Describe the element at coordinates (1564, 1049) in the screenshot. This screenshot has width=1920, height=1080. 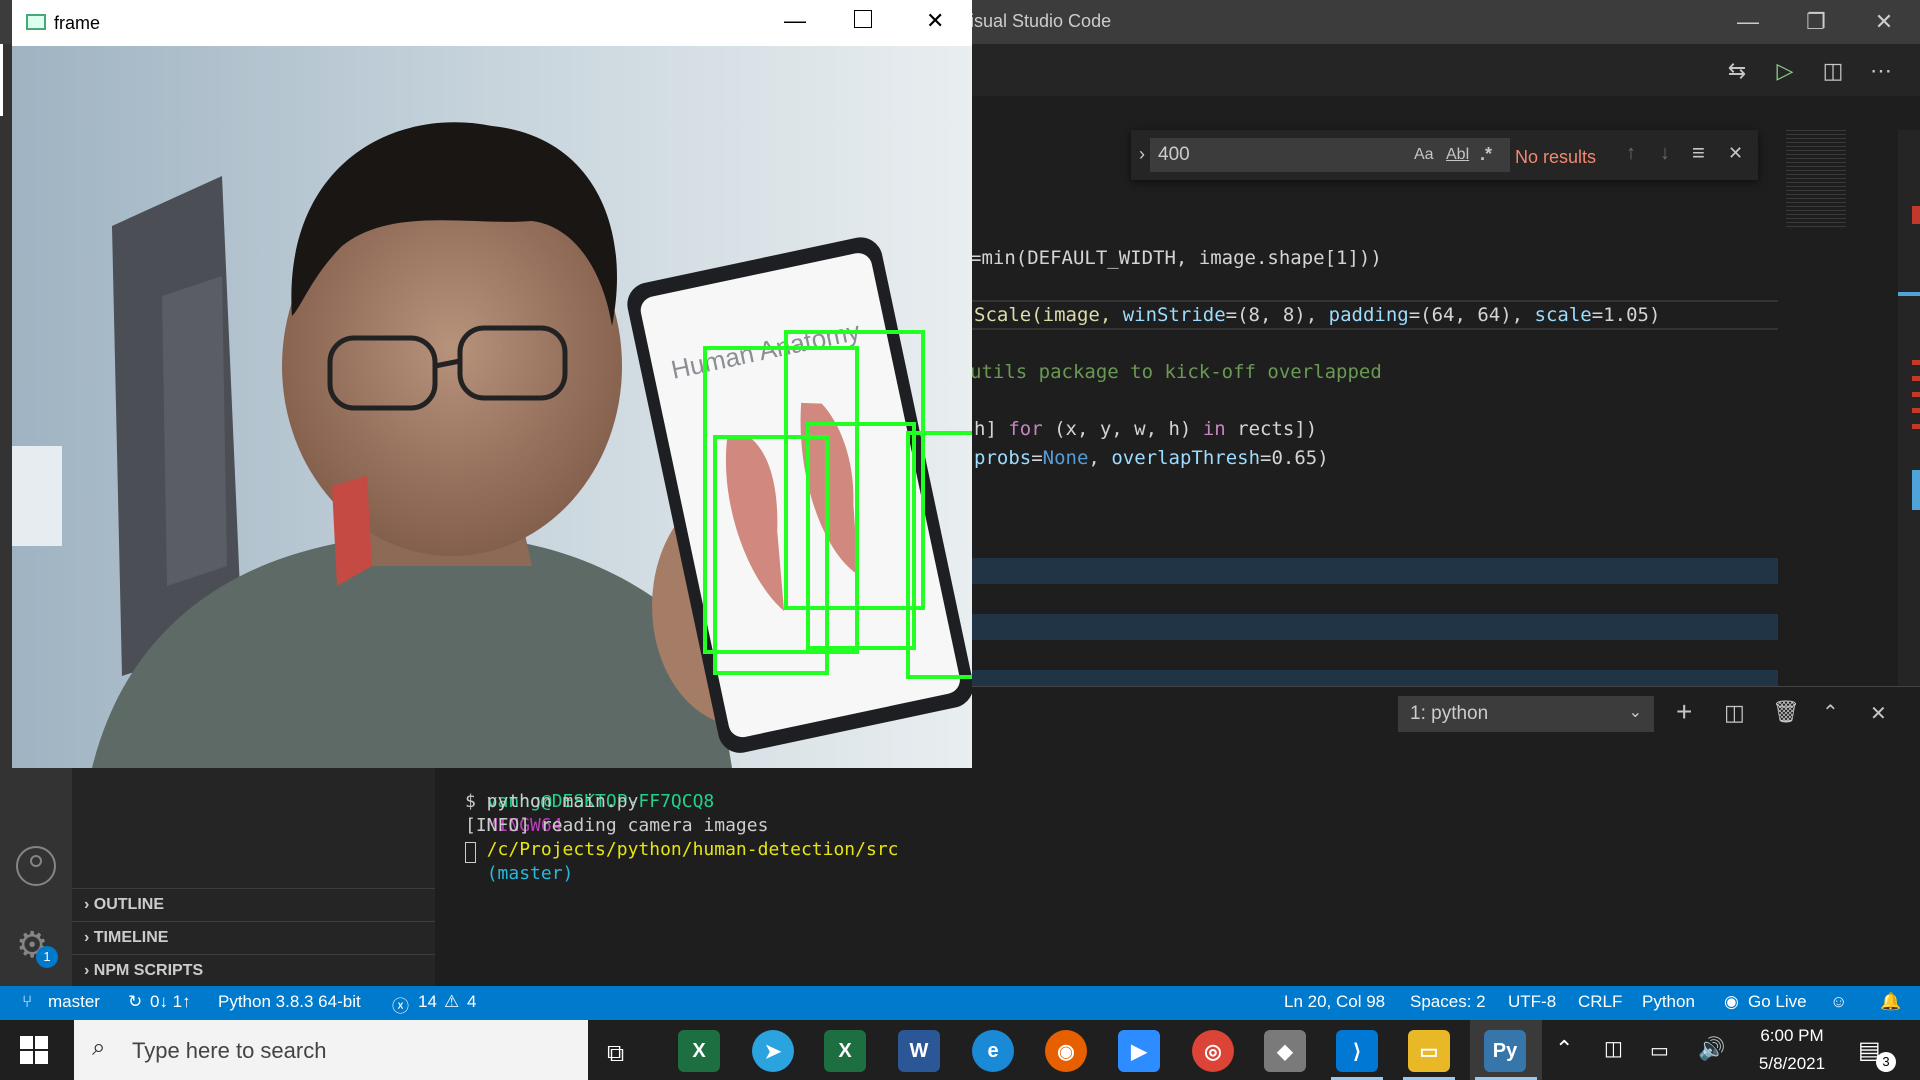
I see `show-hidden-icons-icon: ⌃` at that location.